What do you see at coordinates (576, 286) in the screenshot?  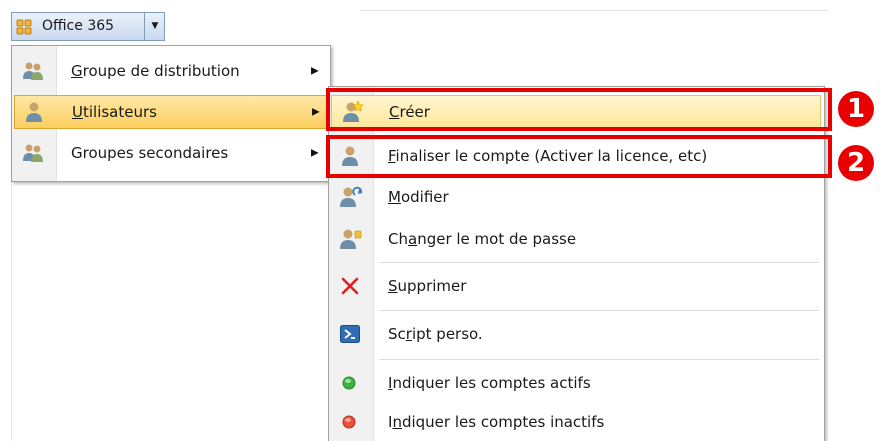 I see `menu-item-supprimer: Supprimer` at bounding box center [576, 286].